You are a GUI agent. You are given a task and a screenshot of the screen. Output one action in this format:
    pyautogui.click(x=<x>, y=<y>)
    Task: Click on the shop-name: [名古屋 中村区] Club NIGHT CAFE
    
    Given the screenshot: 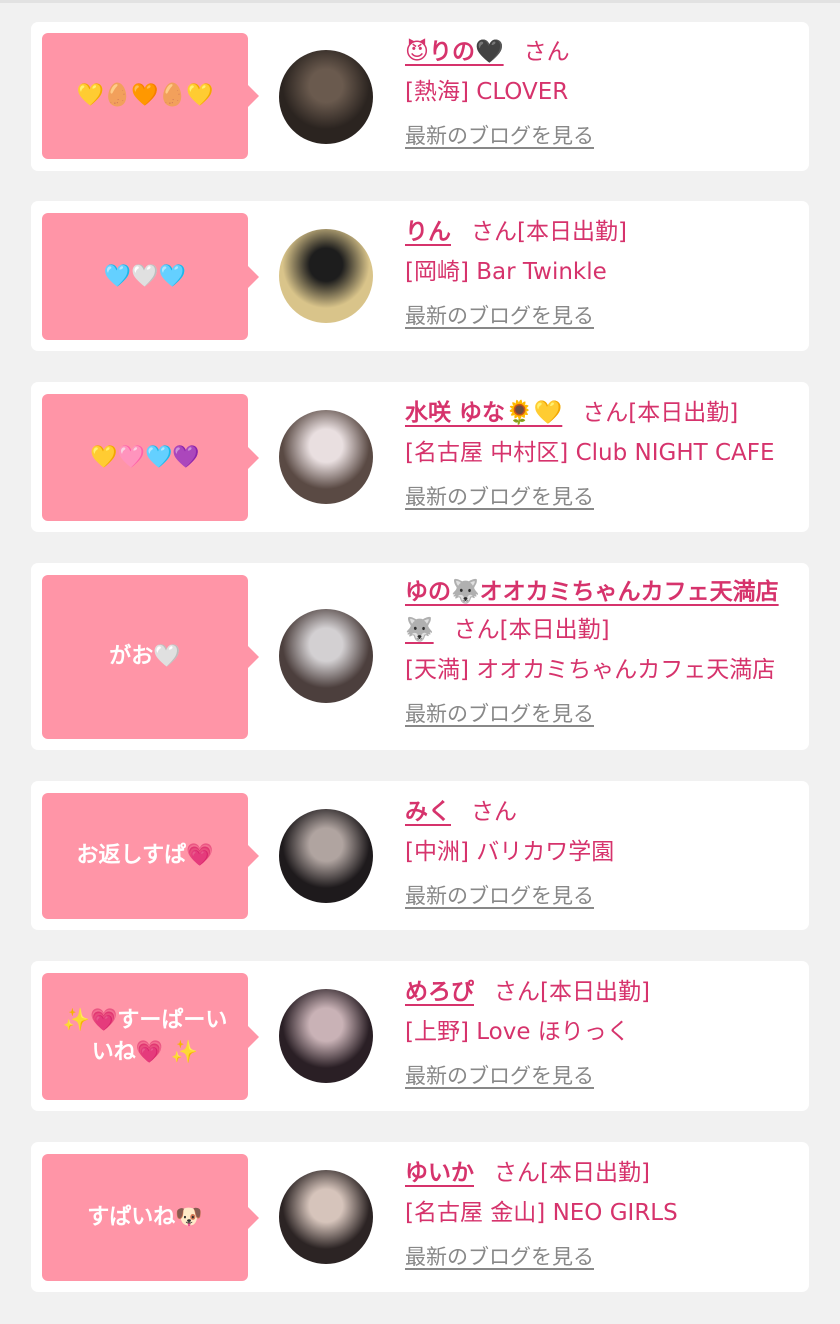 What is the action you would take?
    pyautogui.click(x=590, y=453)
    